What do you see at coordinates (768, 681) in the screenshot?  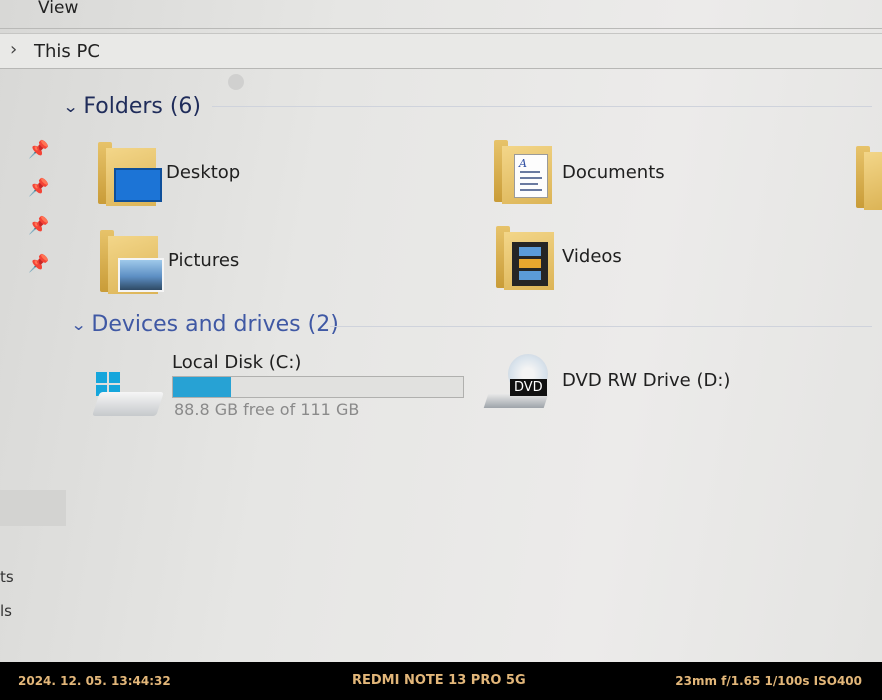 I see `photo-settings: 23mm f/1.65 1/100s ISO400` at bounding box center [768, 681].